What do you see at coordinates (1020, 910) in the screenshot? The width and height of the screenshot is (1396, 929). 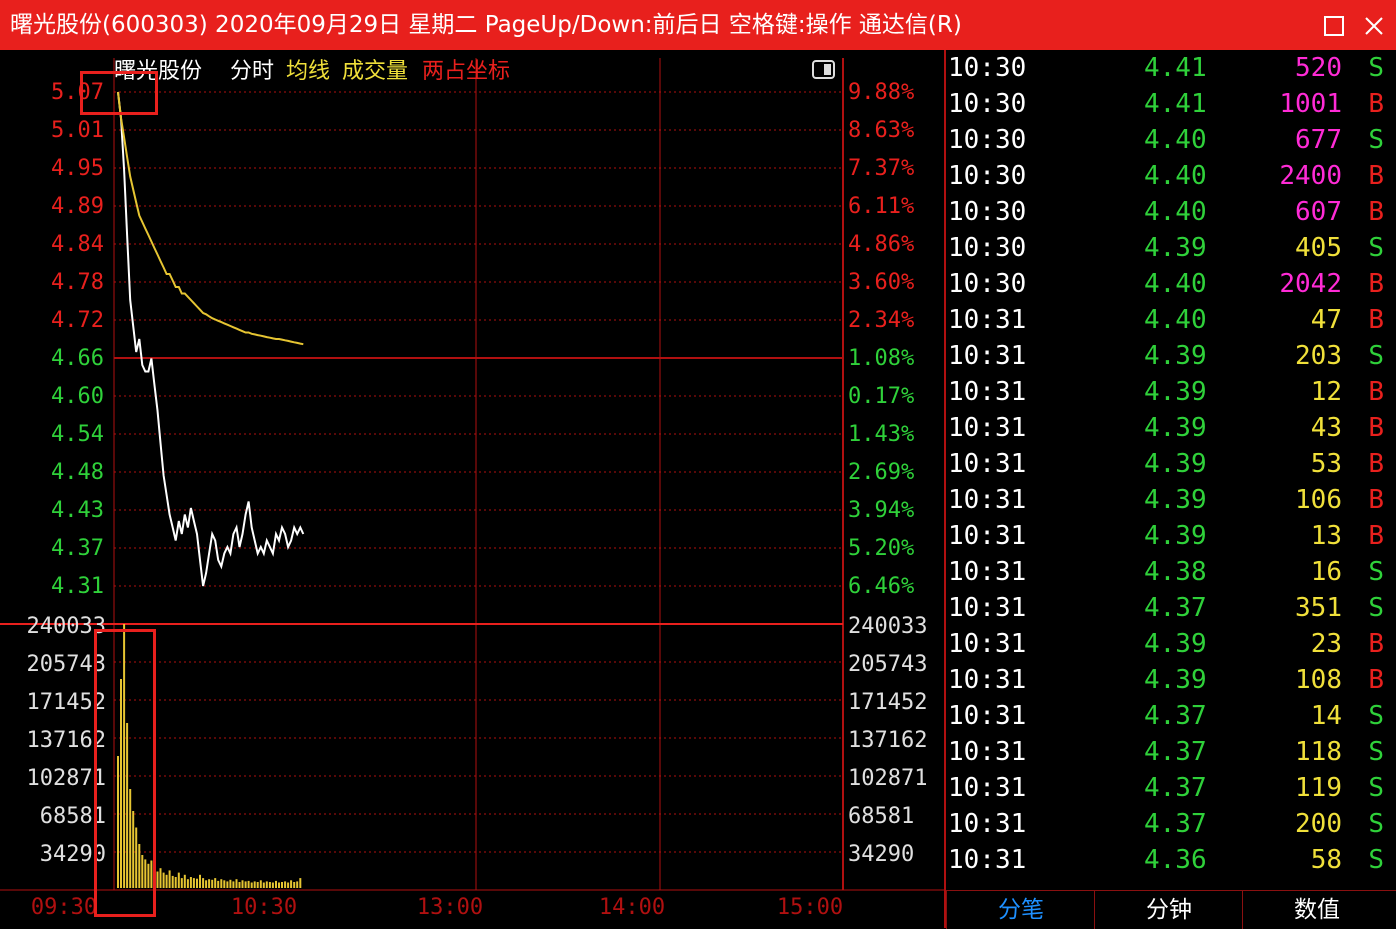 I see `tab-ticks: 分笔` at bounding box center [1020, 910].